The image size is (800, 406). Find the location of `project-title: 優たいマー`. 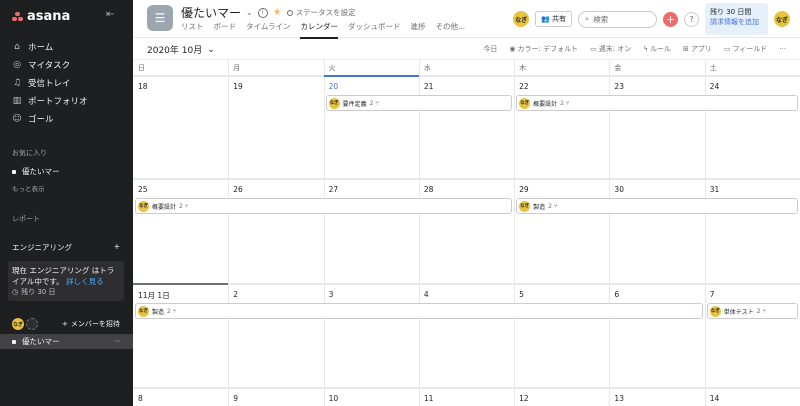

project-title: 優たいマー is located at coordinates (211, 12).